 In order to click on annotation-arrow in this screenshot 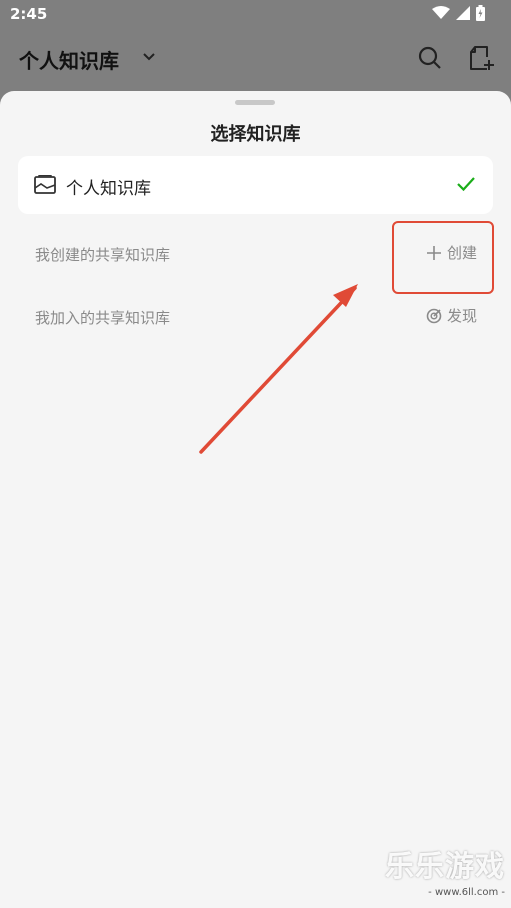, I will do `click(278, 369)`.